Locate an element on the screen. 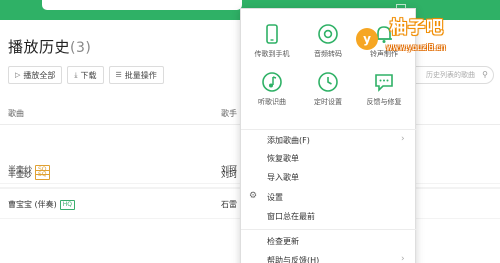 The width and height of the screenshot is (500, 263). watermark-url: www.youzi8.cn is located at coordinates (416, 47).